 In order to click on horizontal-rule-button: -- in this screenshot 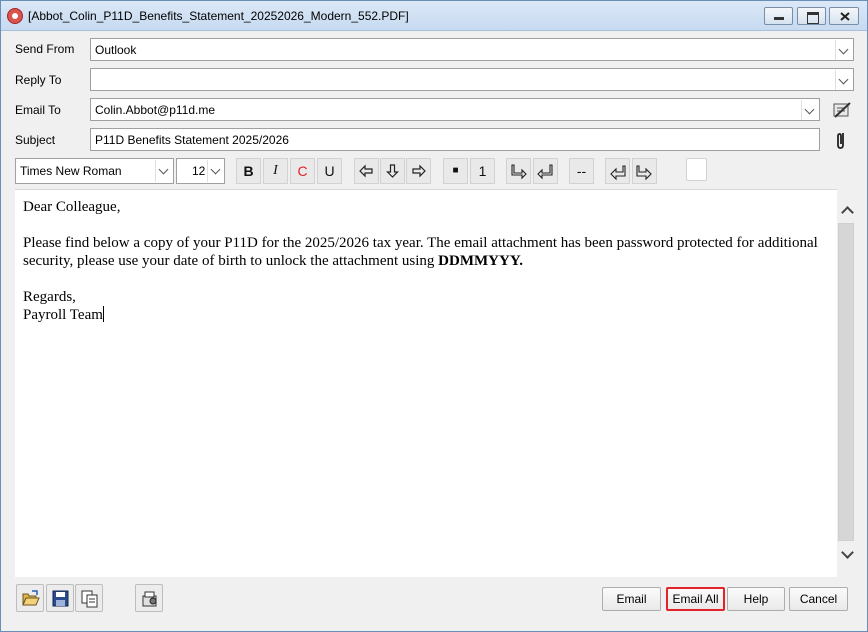, I will do `click(581, 171)`.